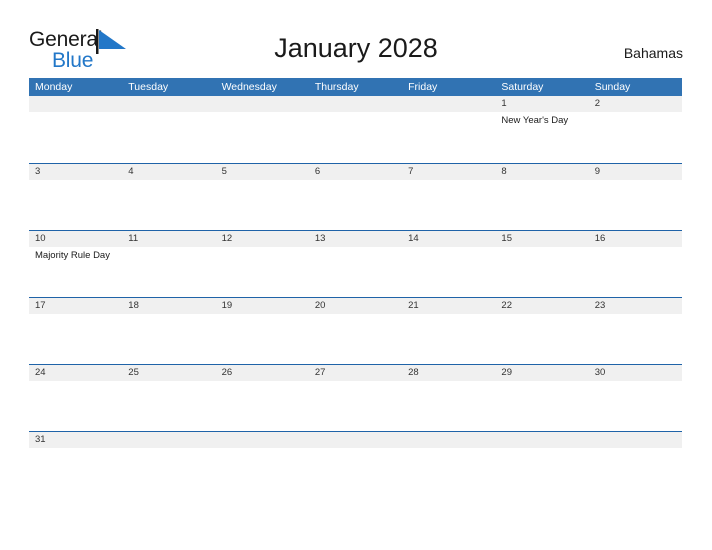  What do you see at coordinates (148, 87) in the screenshot?
I see `weekday-header-tuesday: Tuesday` at bounding box center [148, 87].